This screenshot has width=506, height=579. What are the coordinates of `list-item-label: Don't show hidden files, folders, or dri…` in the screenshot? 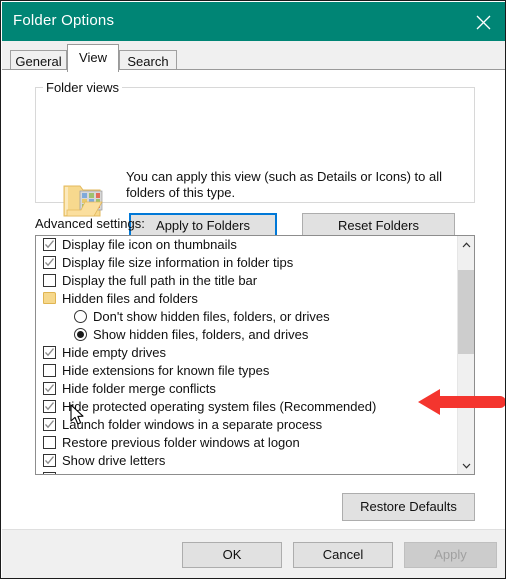 It's located at (211, 316).